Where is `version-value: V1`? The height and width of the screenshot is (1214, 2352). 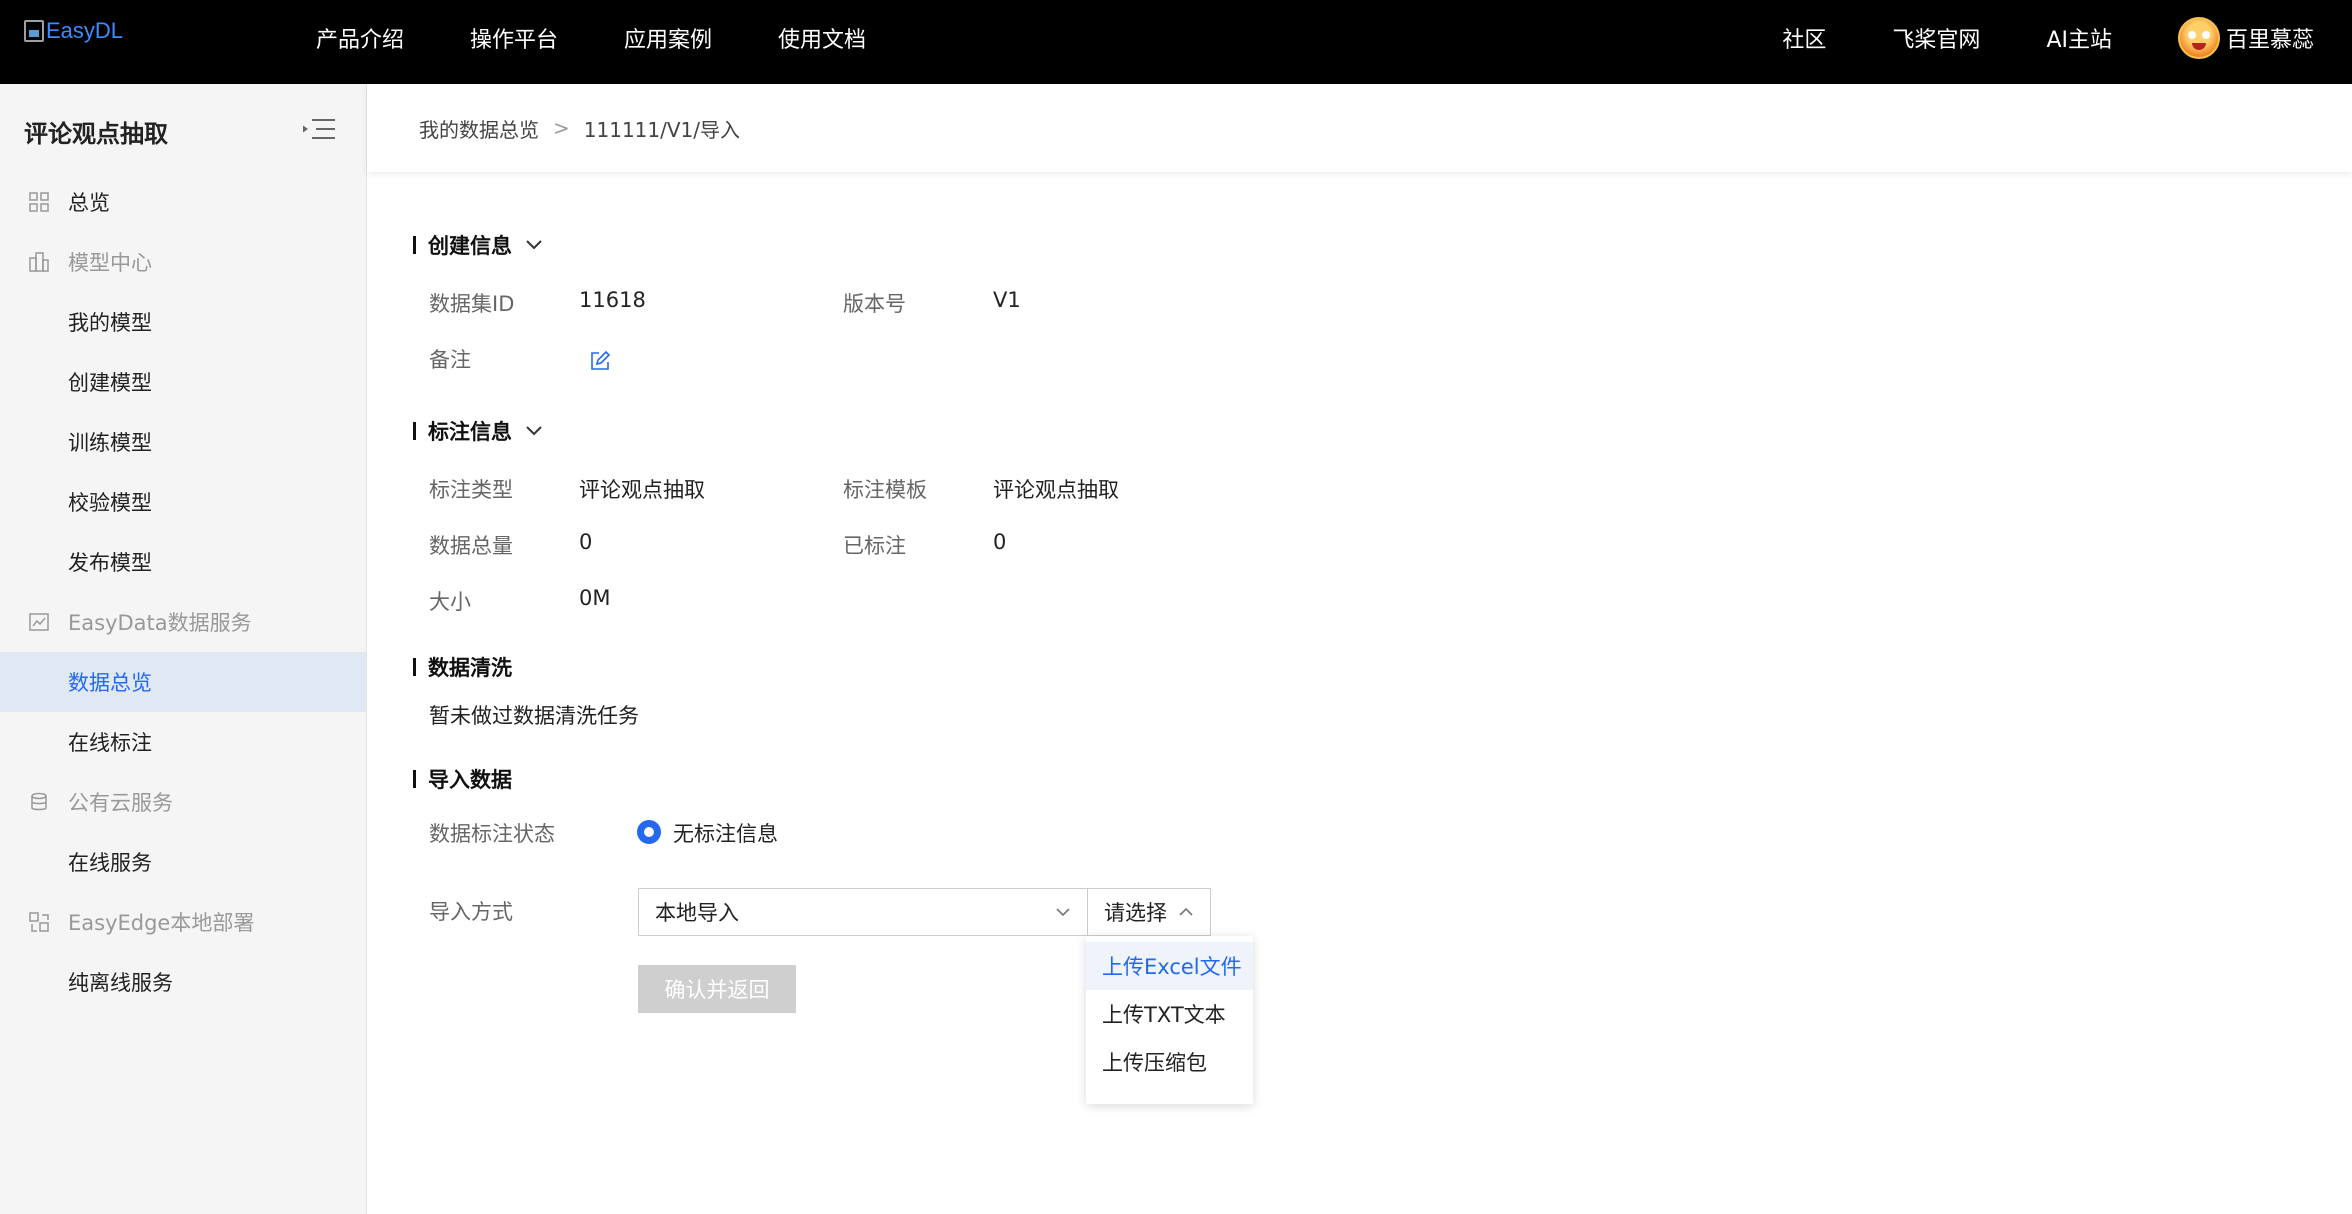
version-value: V1 is located at coordinates (1007, 300).